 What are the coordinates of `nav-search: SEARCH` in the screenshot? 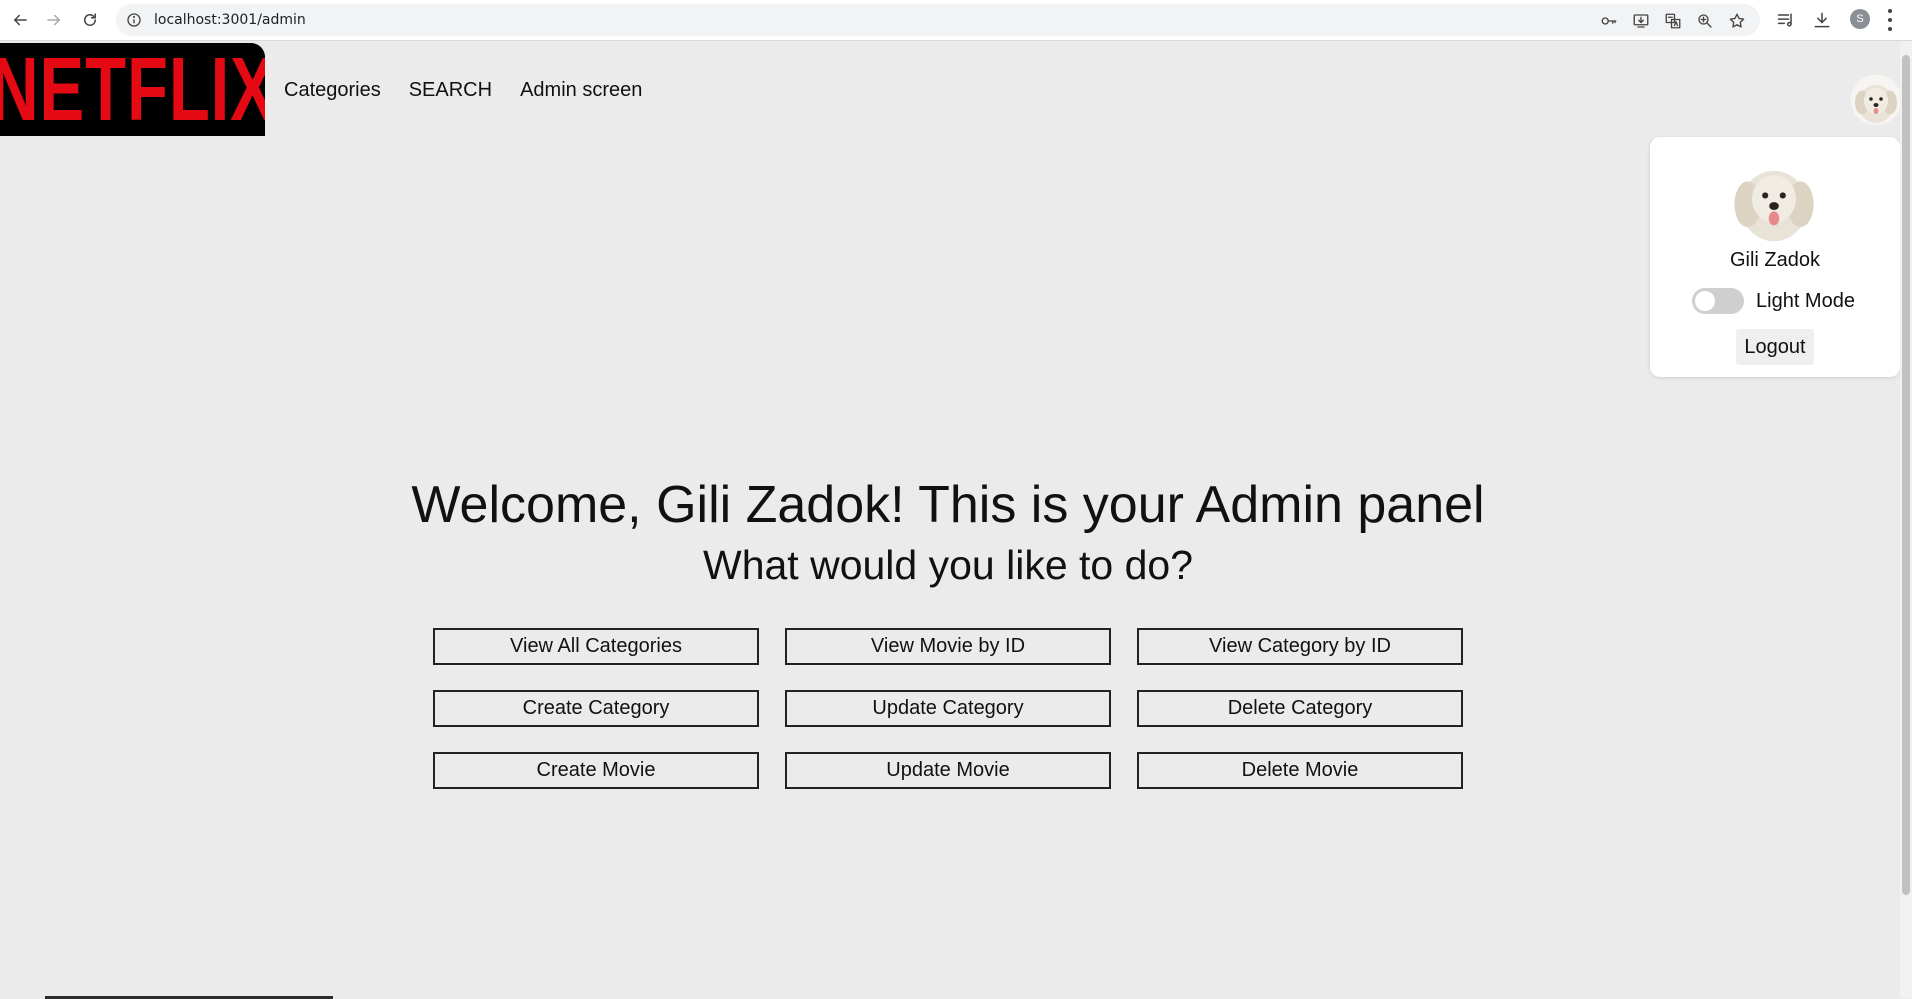 It's located at (450, 90).